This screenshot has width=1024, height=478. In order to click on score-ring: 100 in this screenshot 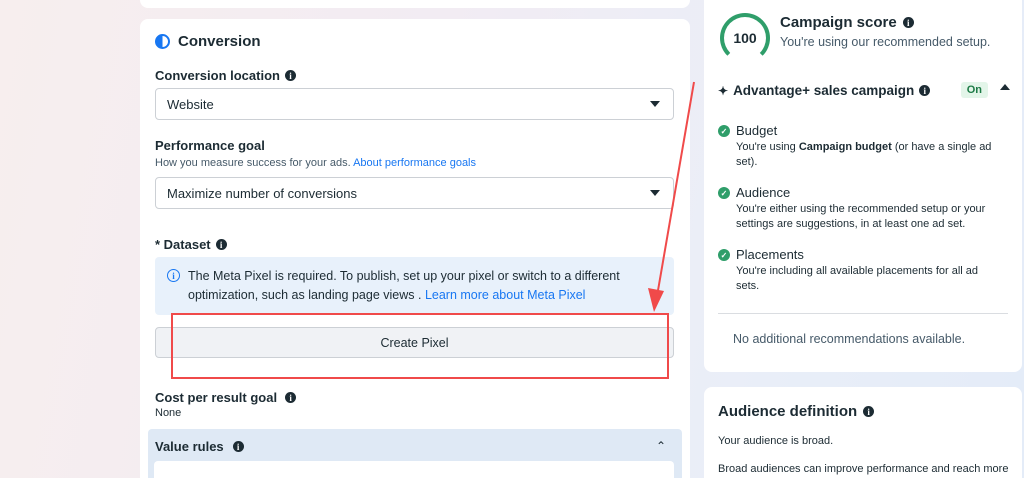, I will do `click(745, 38)`.